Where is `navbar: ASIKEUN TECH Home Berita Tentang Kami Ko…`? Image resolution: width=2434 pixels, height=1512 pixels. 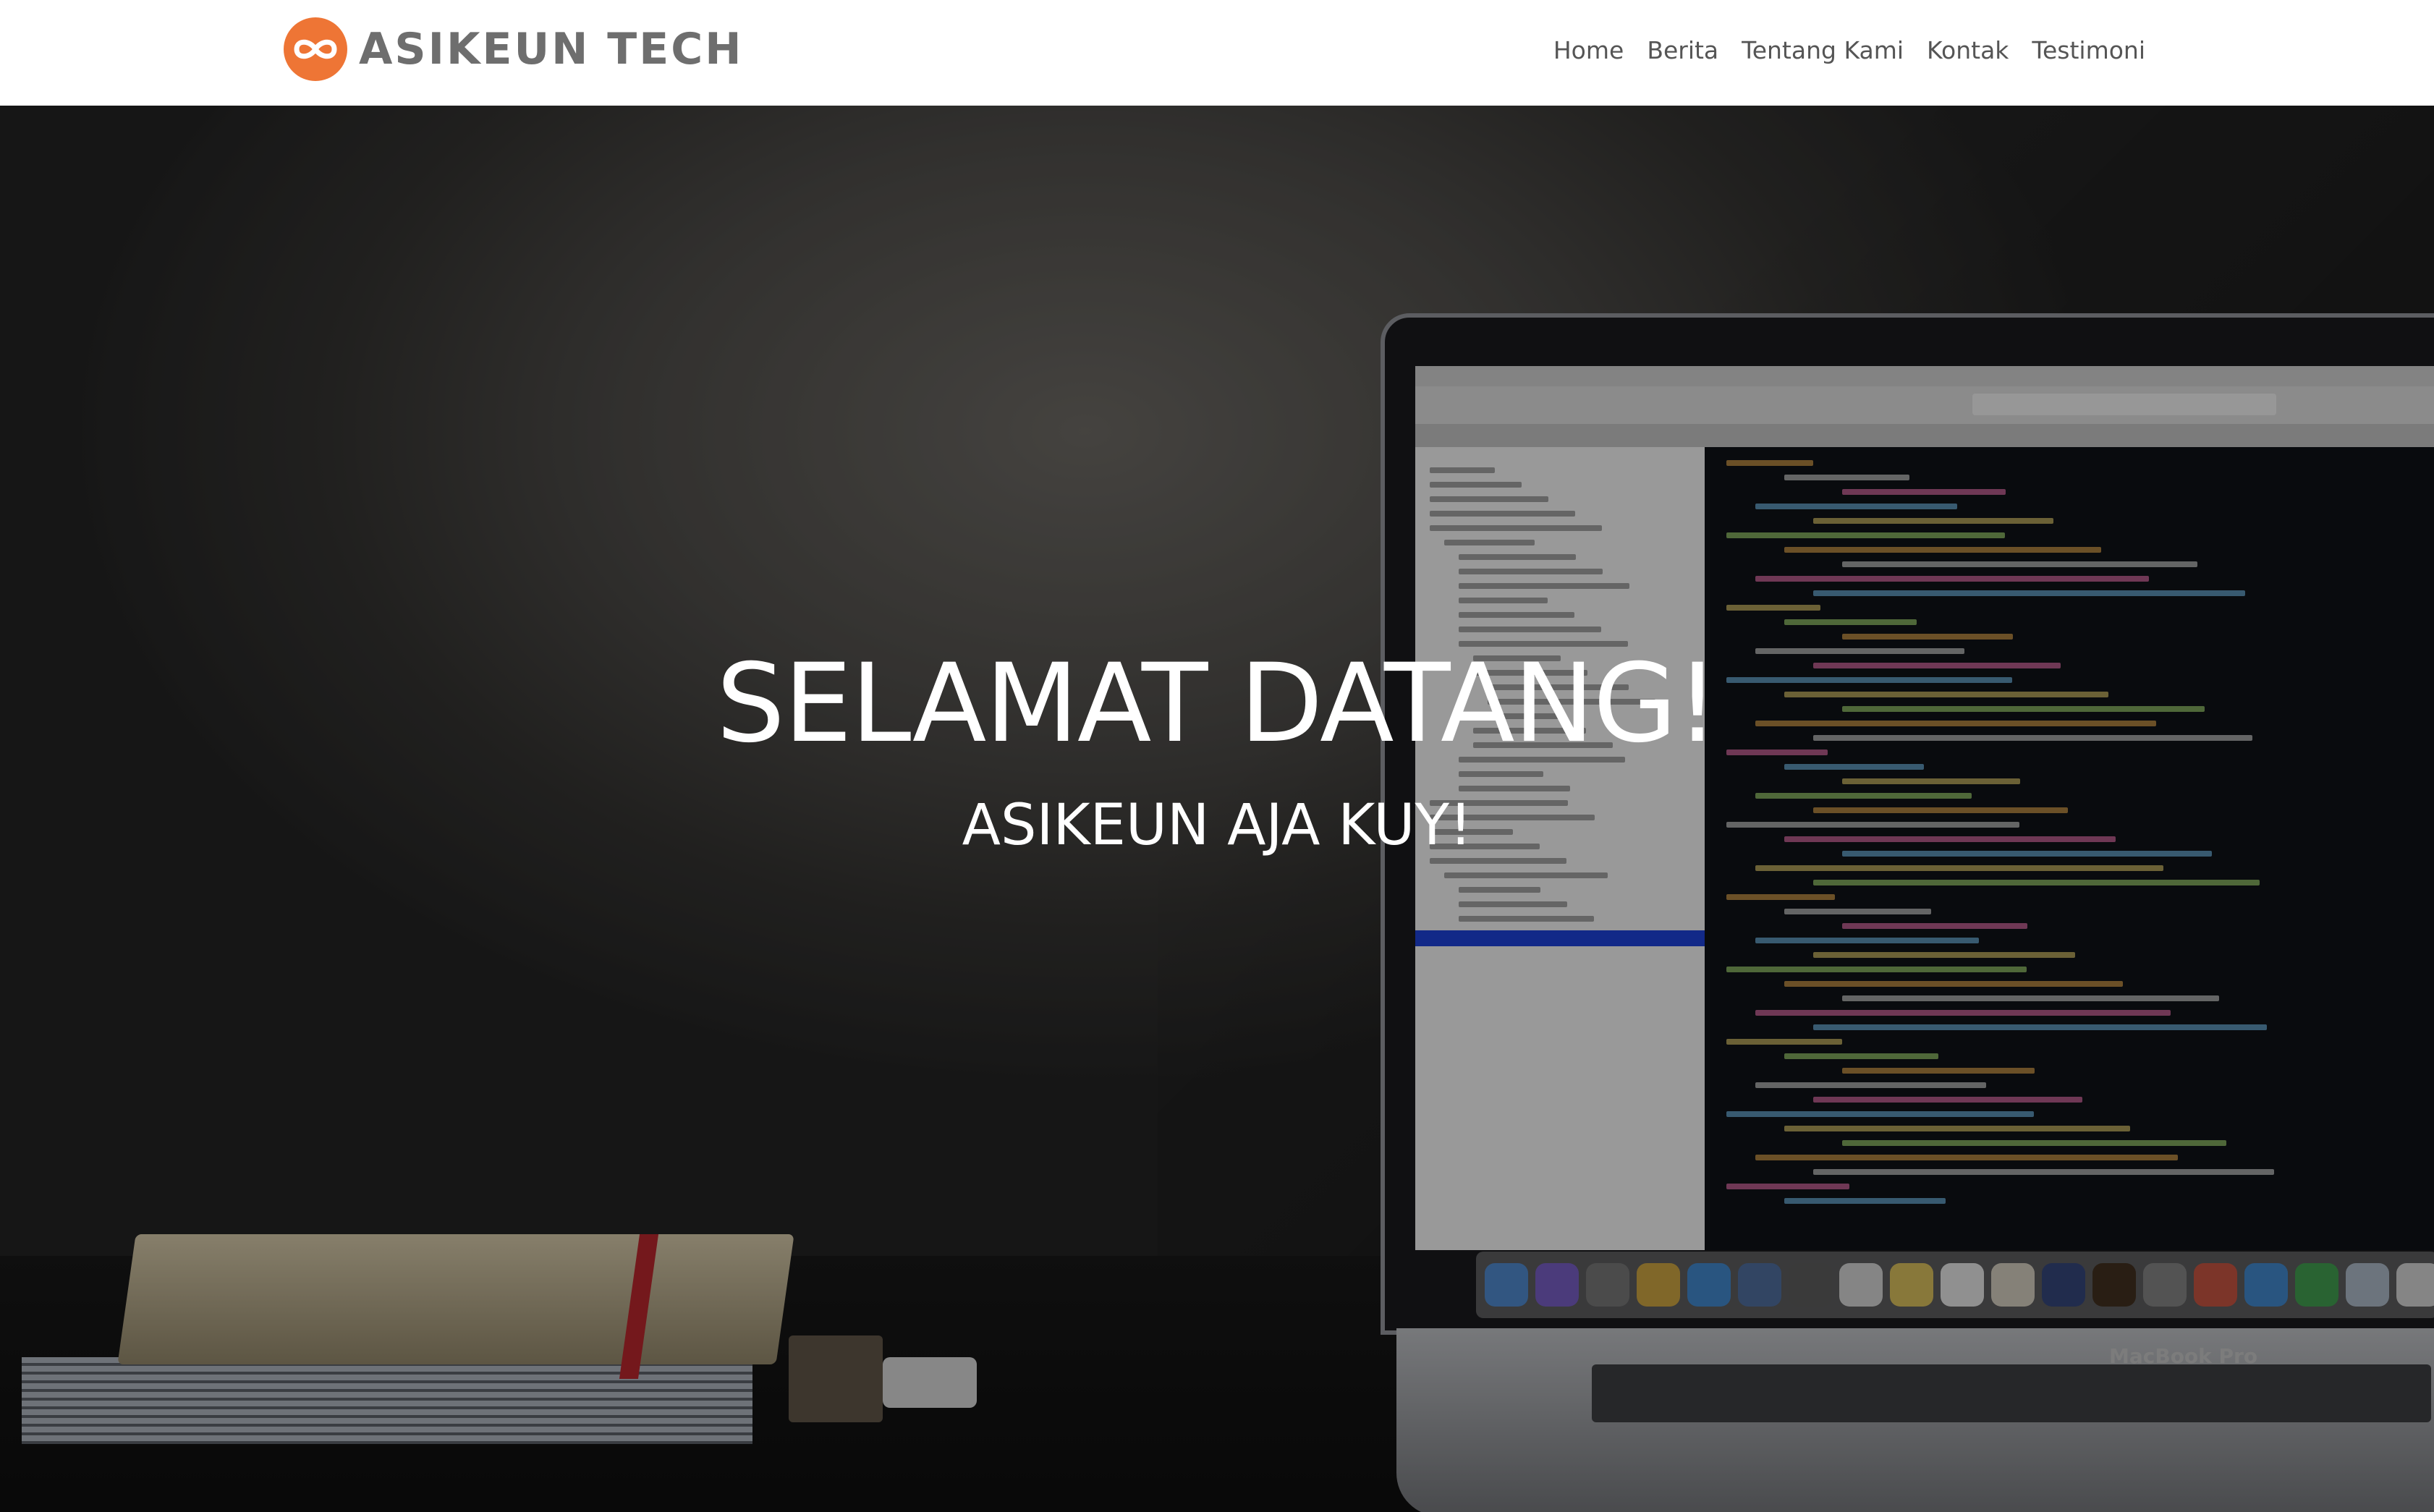 navbar: ASIKEUN TECH Home Berita Tentang Kami Ko… is located at coordinates (1217, 53).